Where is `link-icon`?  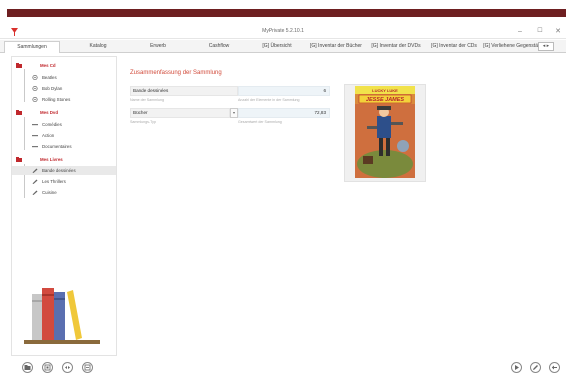
link-icon is located at coordinates (67, 367).